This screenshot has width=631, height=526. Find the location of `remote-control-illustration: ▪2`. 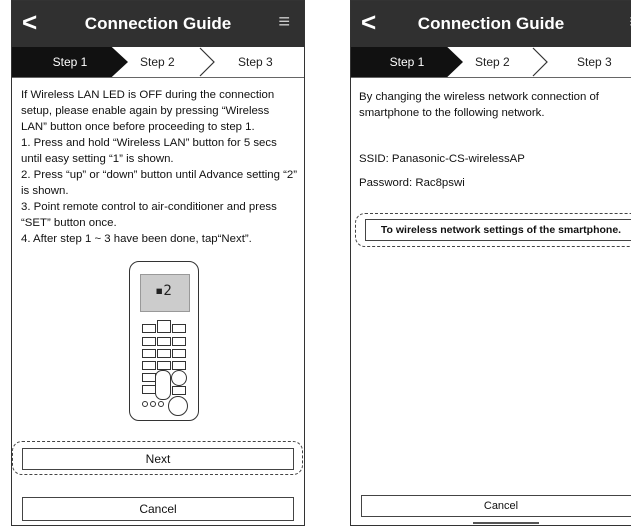

remote-control-illustration: ▪2 is located at coordinates (164, 341).